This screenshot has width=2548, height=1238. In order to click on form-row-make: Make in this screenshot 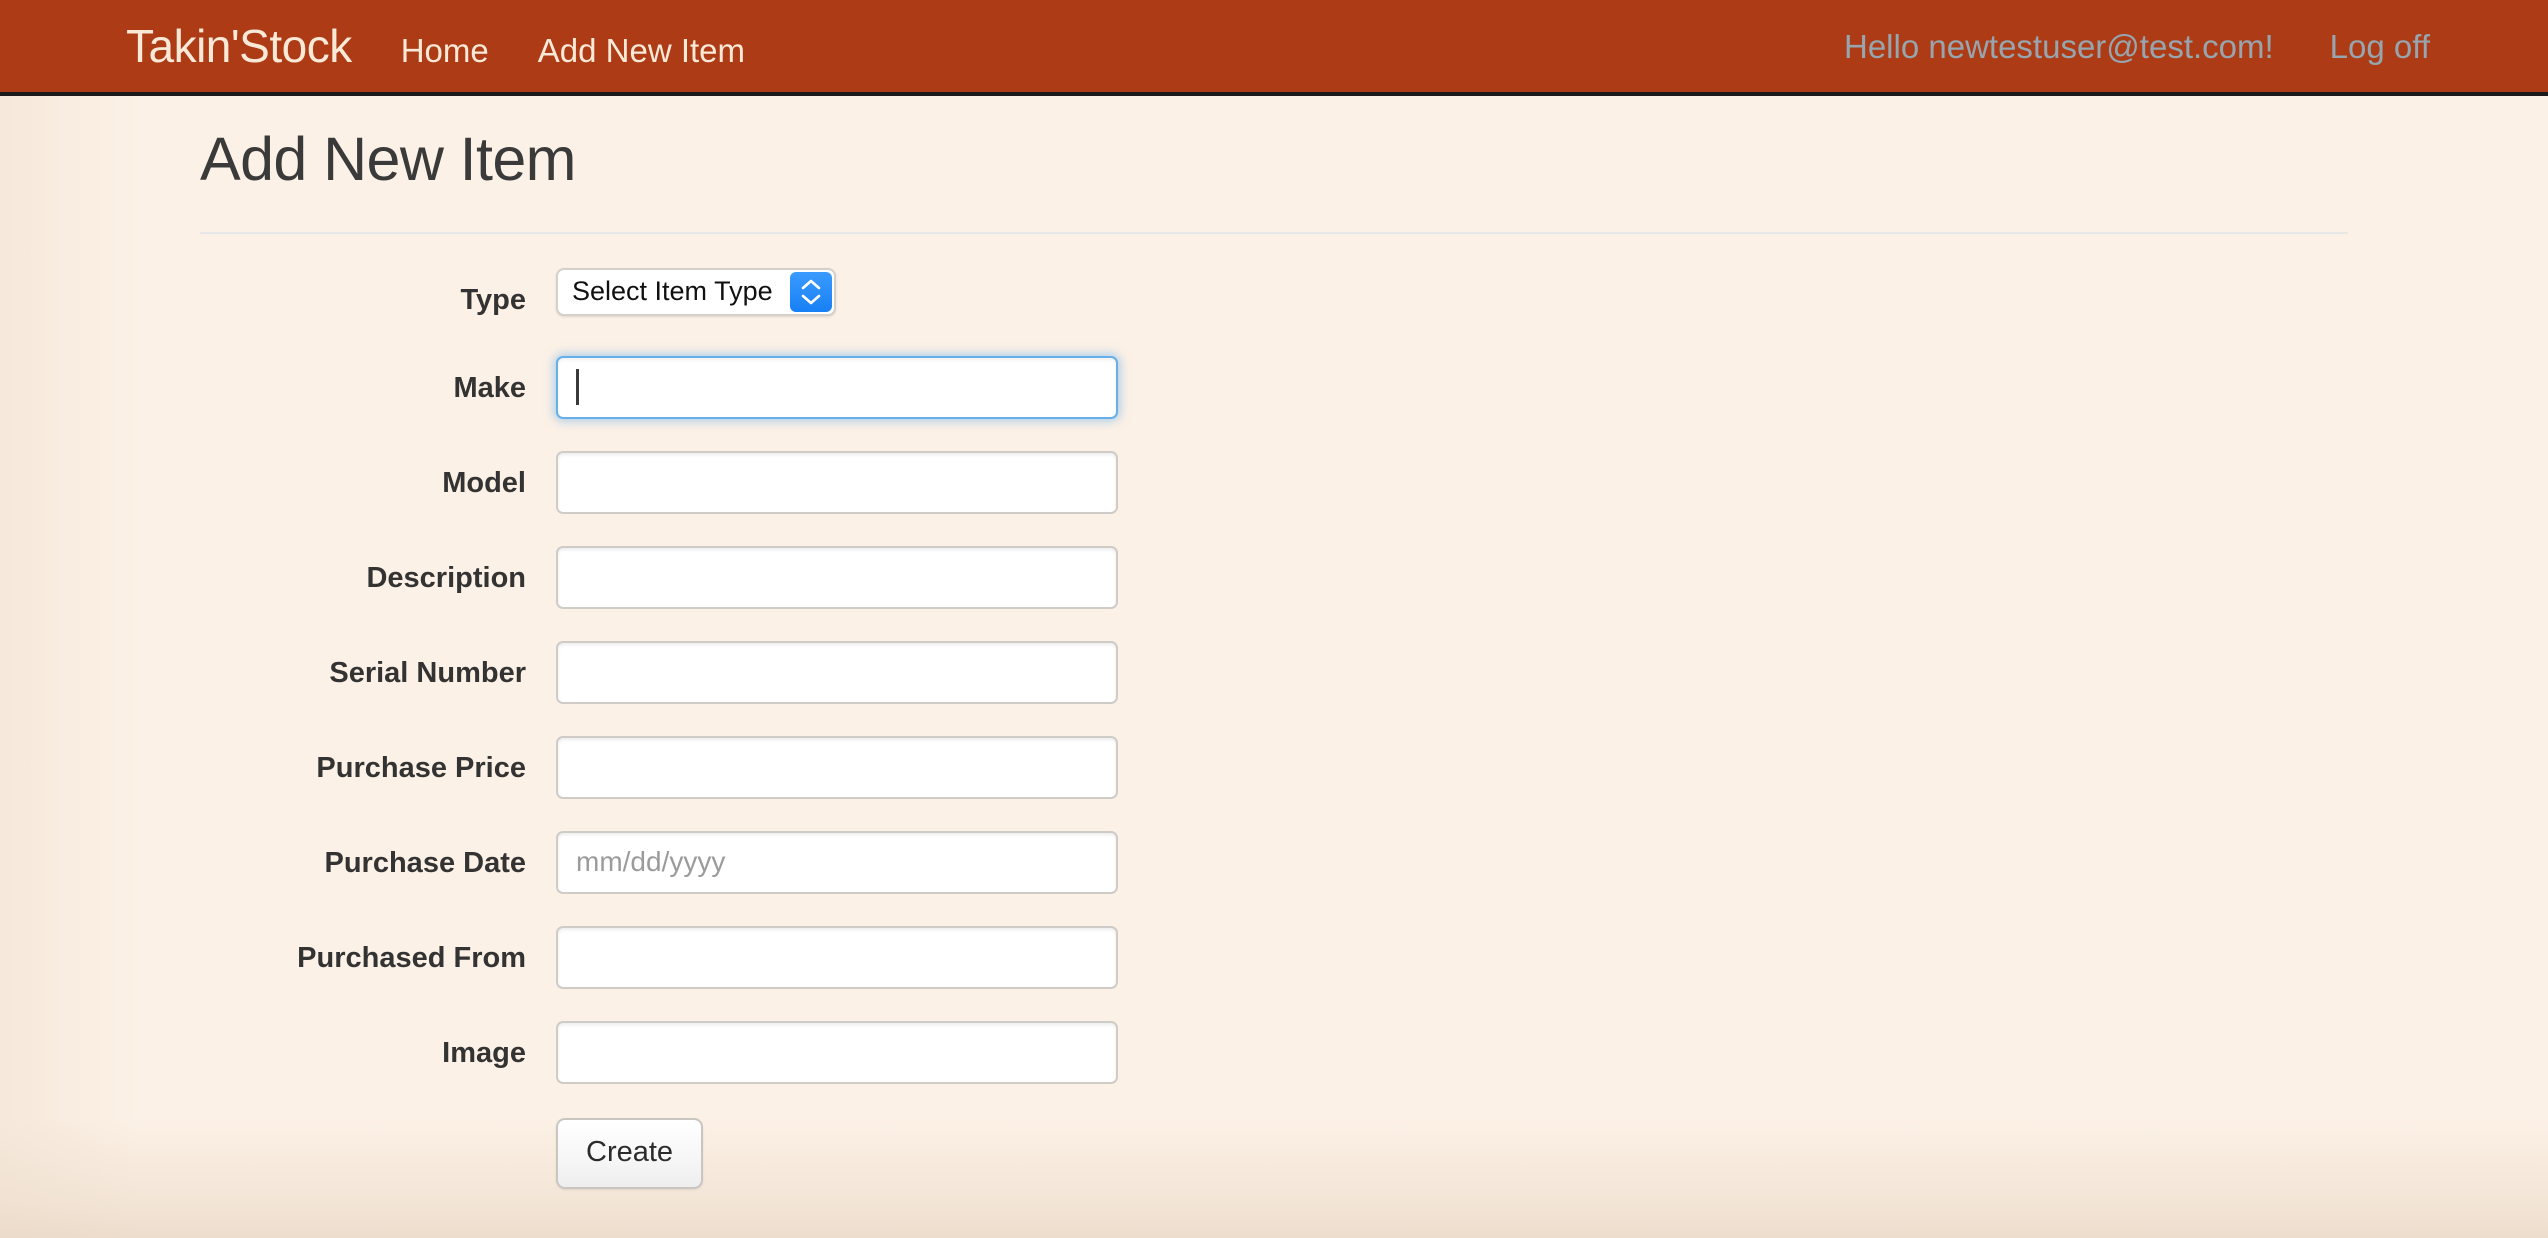, I will do `click(1274, 387)`.